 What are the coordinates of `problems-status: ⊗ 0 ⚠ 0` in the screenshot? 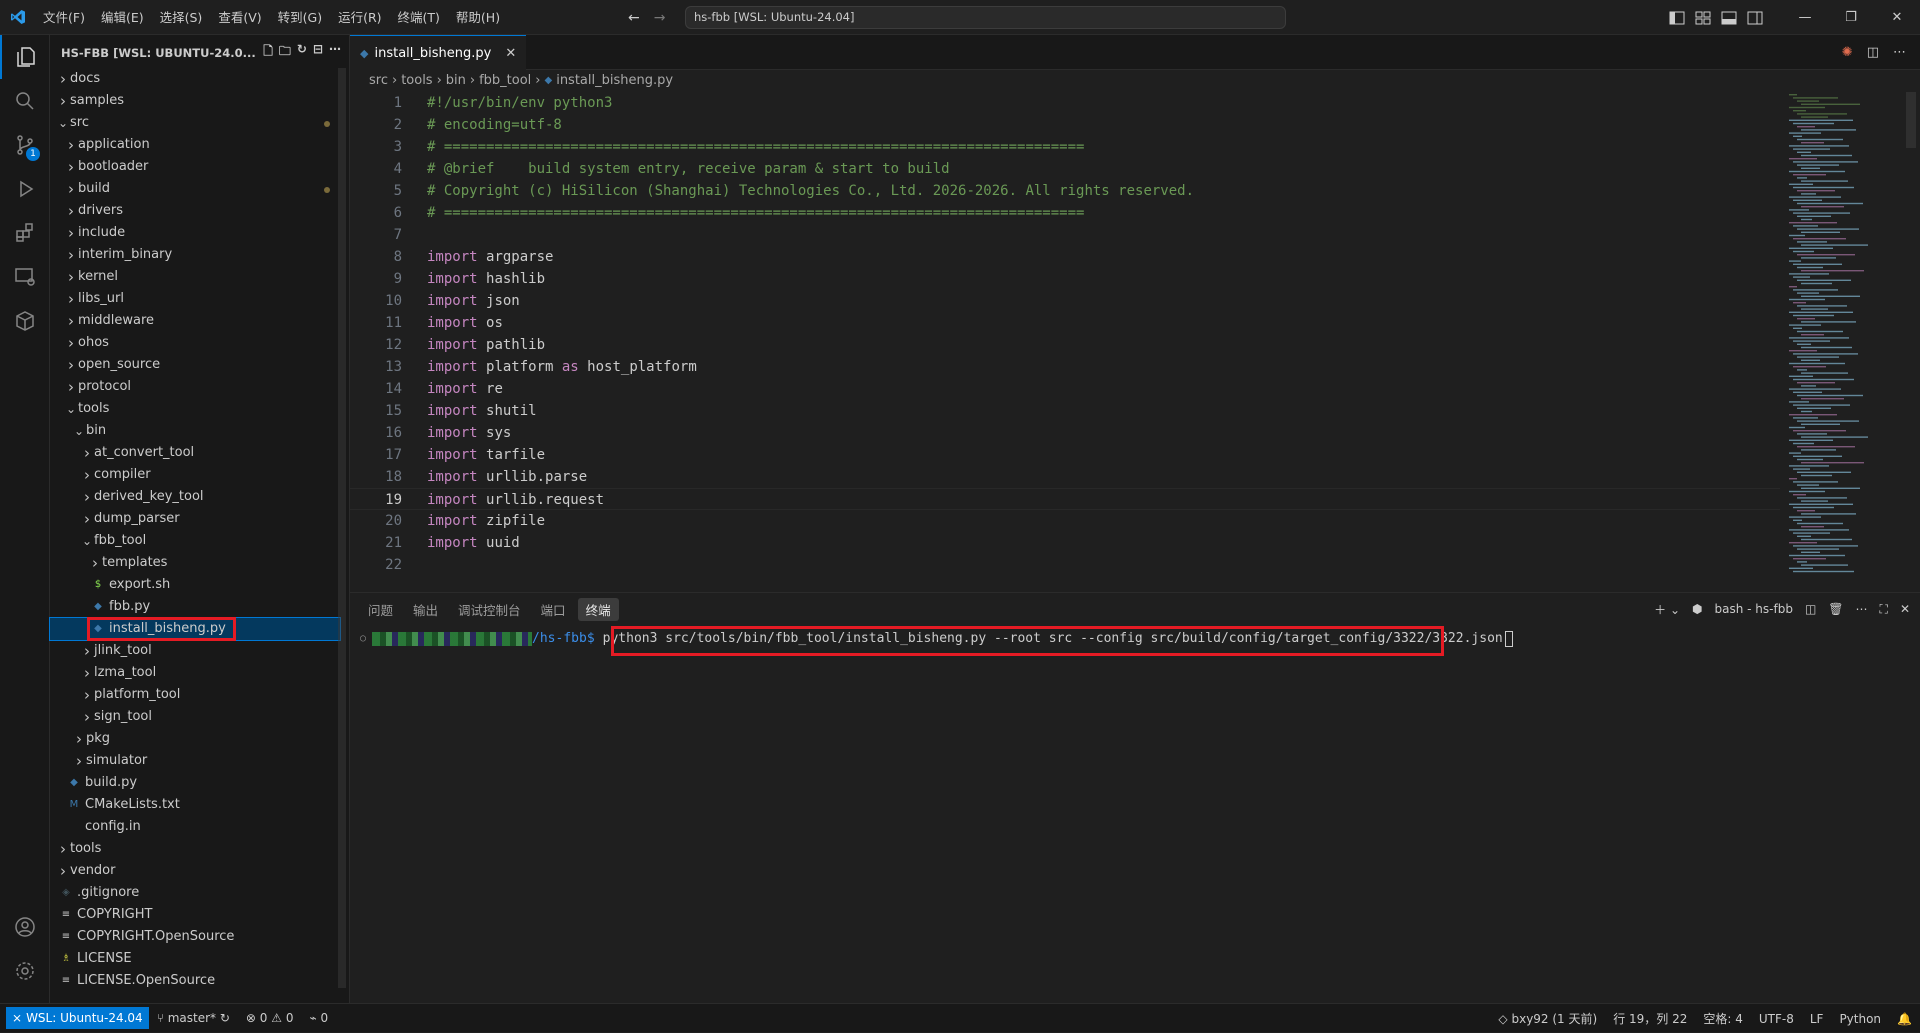 It's located at (270, 1018).